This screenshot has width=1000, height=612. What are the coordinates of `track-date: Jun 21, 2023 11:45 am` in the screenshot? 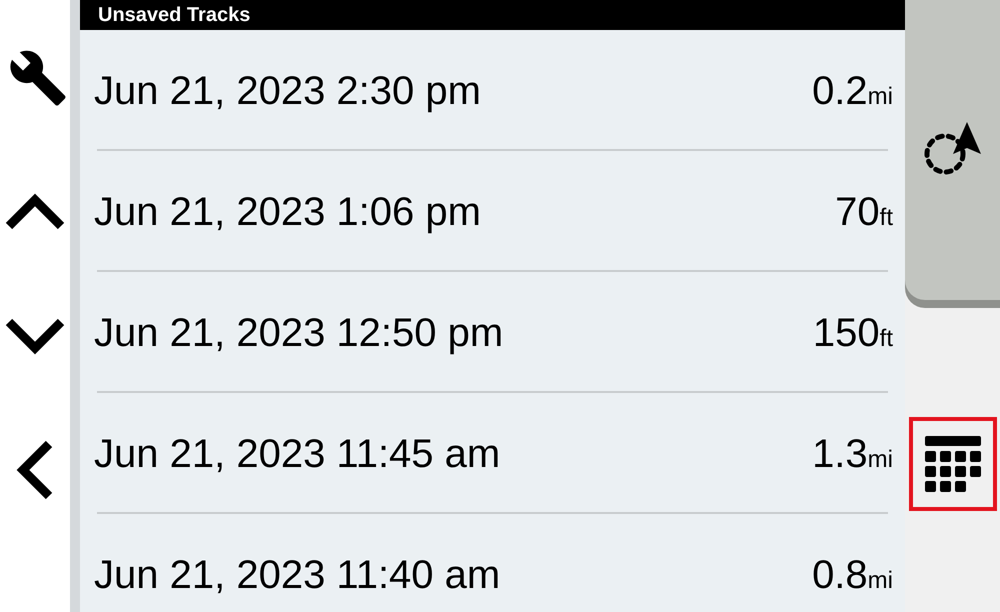 It's located at (297, 454).